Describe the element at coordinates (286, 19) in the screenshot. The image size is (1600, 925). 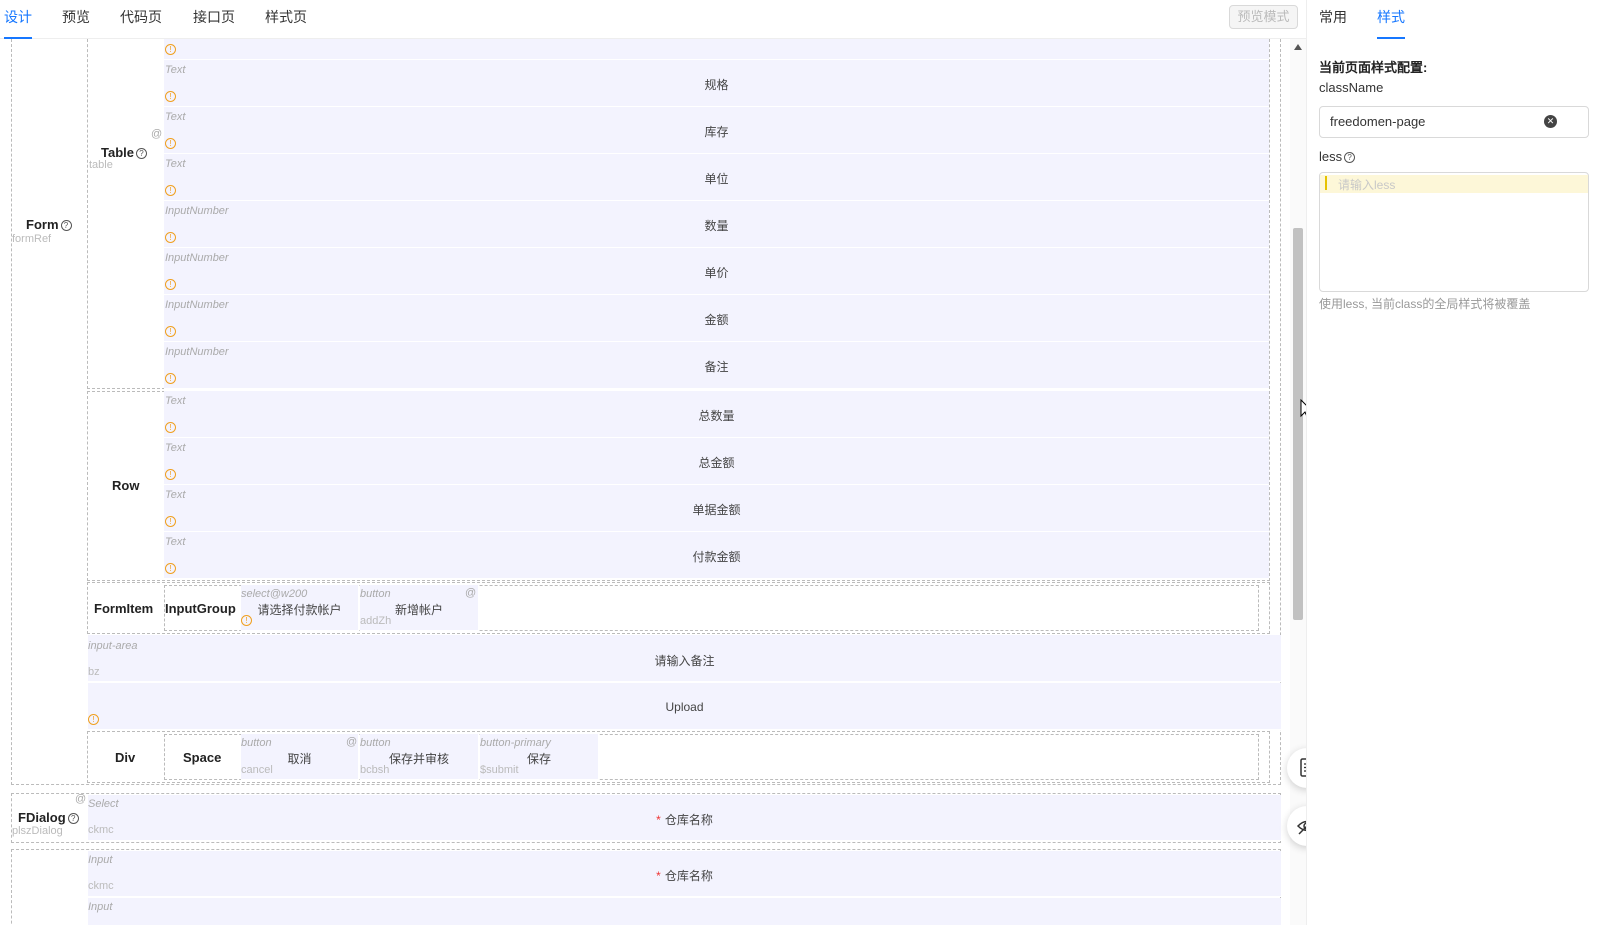
I see `tab-style: 样式页` at that location.